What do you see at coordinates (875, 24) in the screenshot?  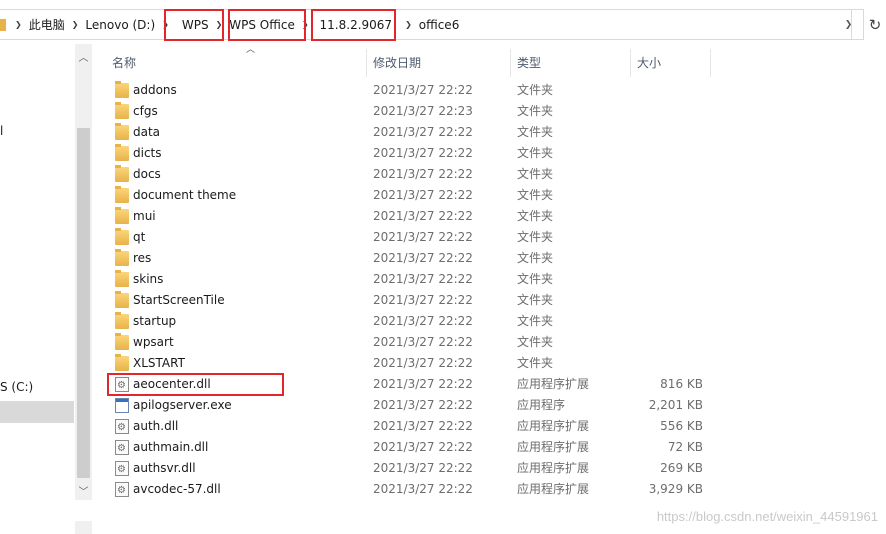 I see `refresh-button: ↻` at bounding box center [875, 24].